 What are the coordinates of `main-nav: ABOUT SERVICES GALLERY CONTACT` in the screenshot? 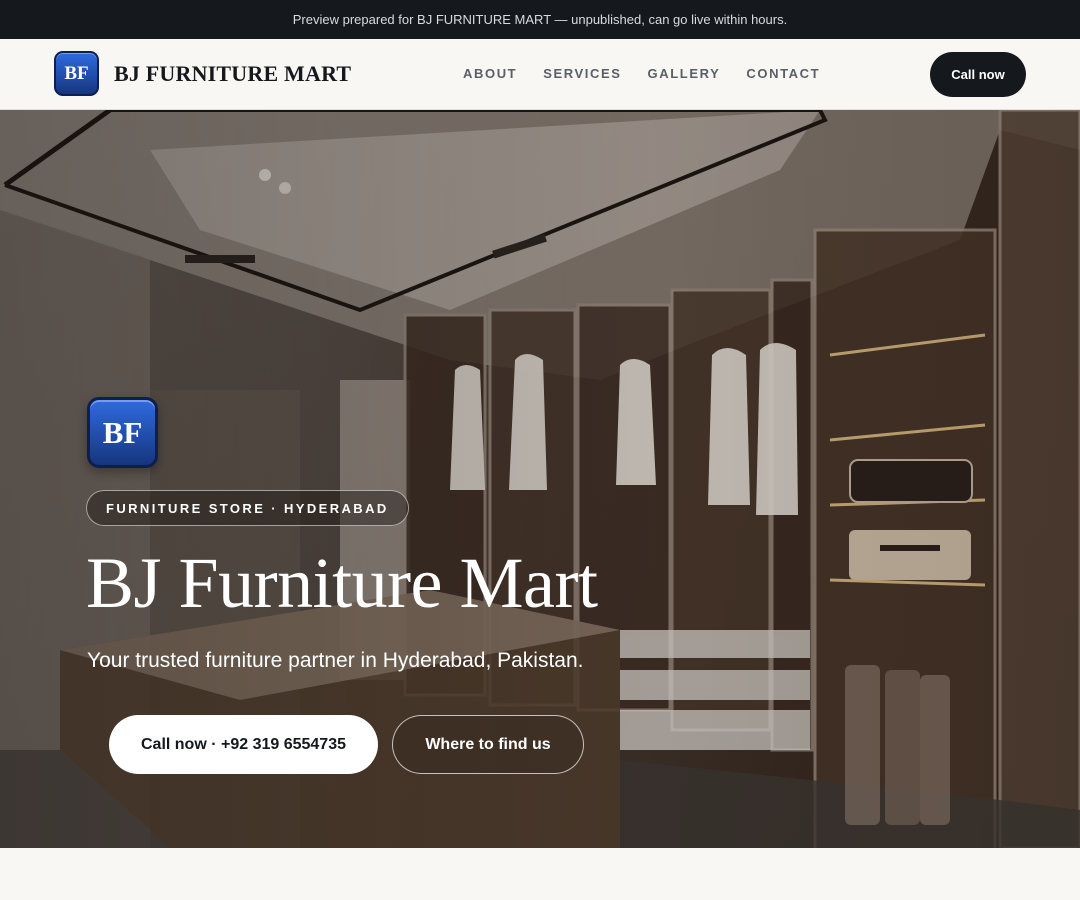 It's located at (654, 73).